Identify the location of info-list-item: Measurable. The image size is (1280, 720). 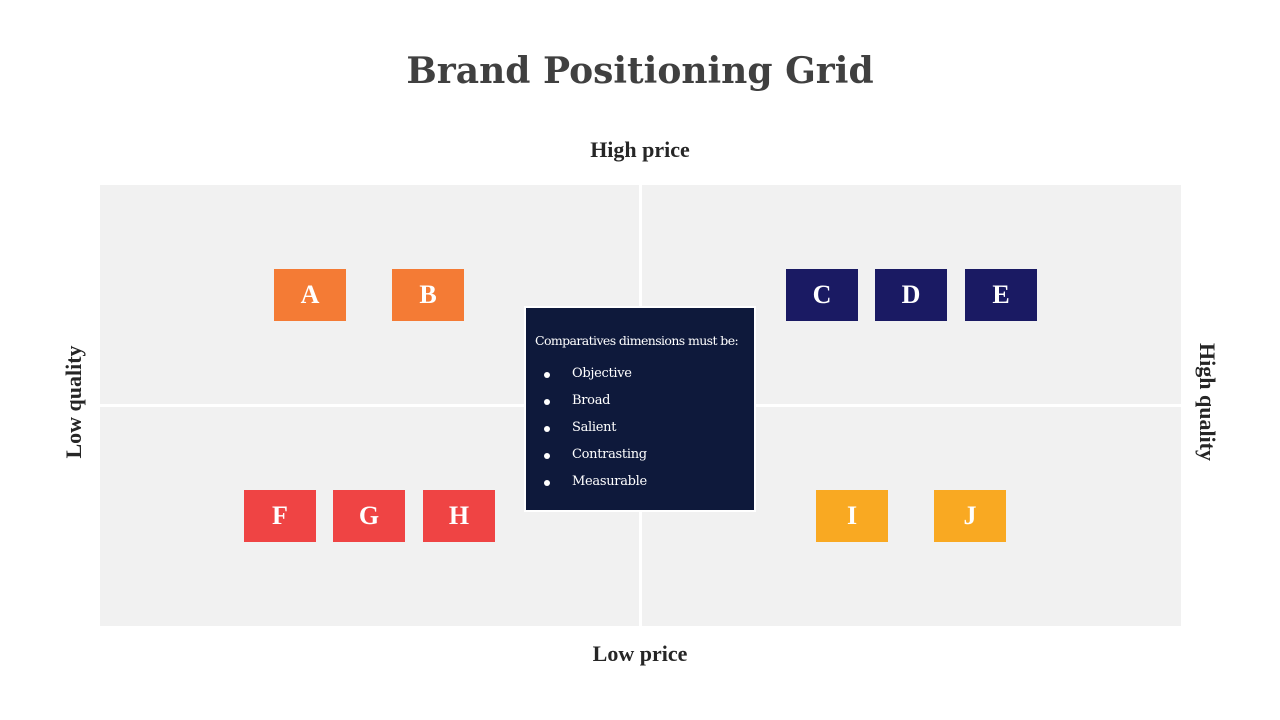
(640, 487).